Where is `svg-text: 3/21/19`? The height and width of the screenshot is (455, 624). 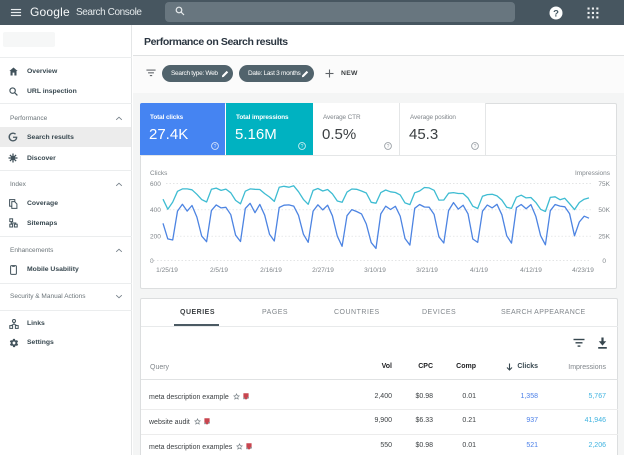 svg-text: 3/21/19 is located at coordinates (427, 270).